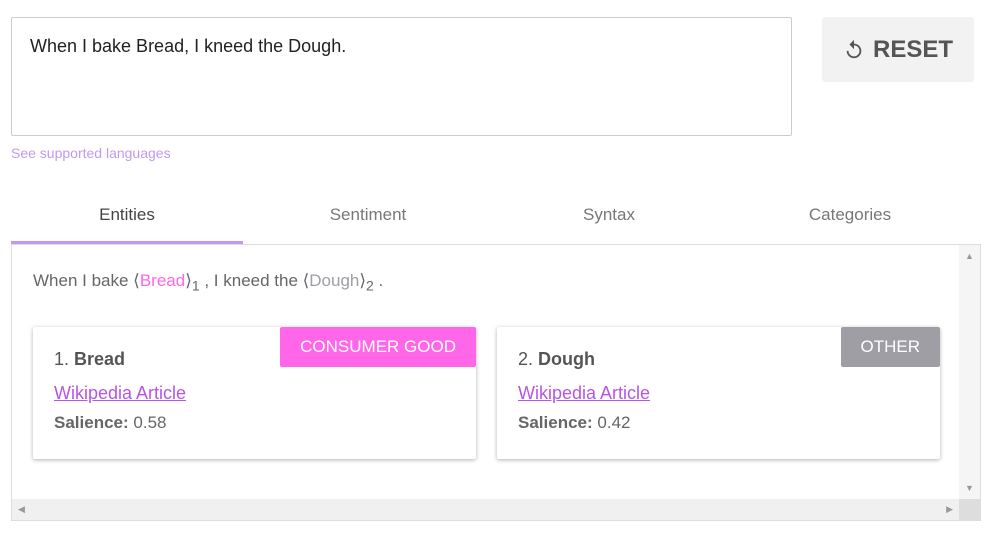  Describe the element at coordinates (557, 359) in the screenshot. I see `entity-title: 2. Dough` at that location.